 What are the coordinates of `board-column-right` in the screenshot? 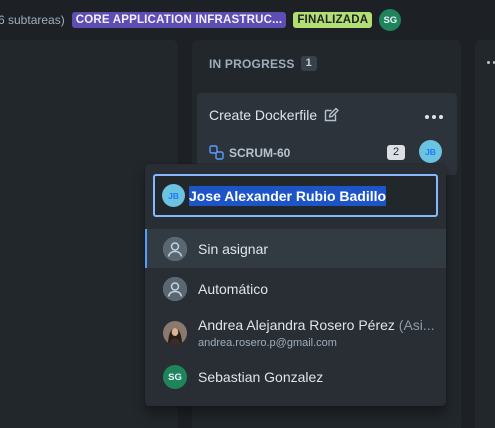 It's located at (485, 234).